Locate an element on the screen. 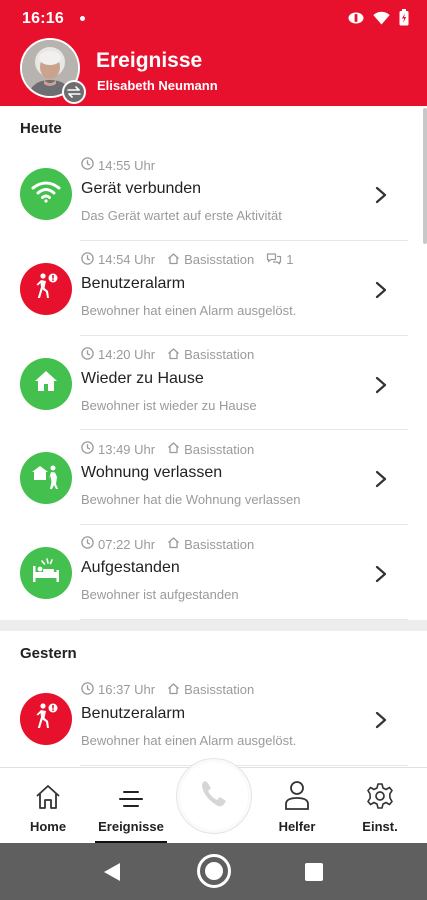 The image size is (427, 900). nav-home-label: Home is located at coordinates (48, 826).